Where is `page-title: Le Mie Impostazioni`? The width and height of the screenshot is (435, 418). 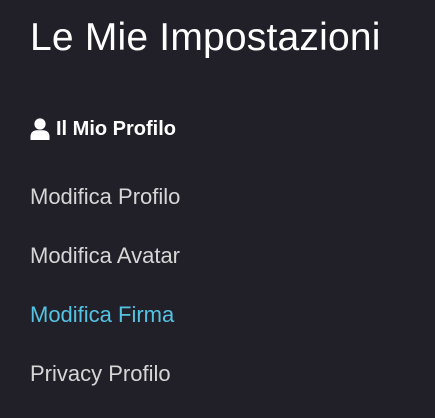
page-title: Le Mie Impostazioni is located at coordinates (205, 37).